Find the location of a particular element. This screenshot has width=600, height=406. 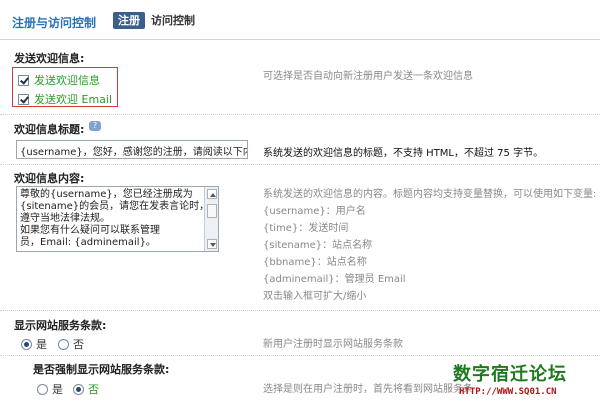

show-terms-yes-option: 是 is located at coordinates (34, 344).